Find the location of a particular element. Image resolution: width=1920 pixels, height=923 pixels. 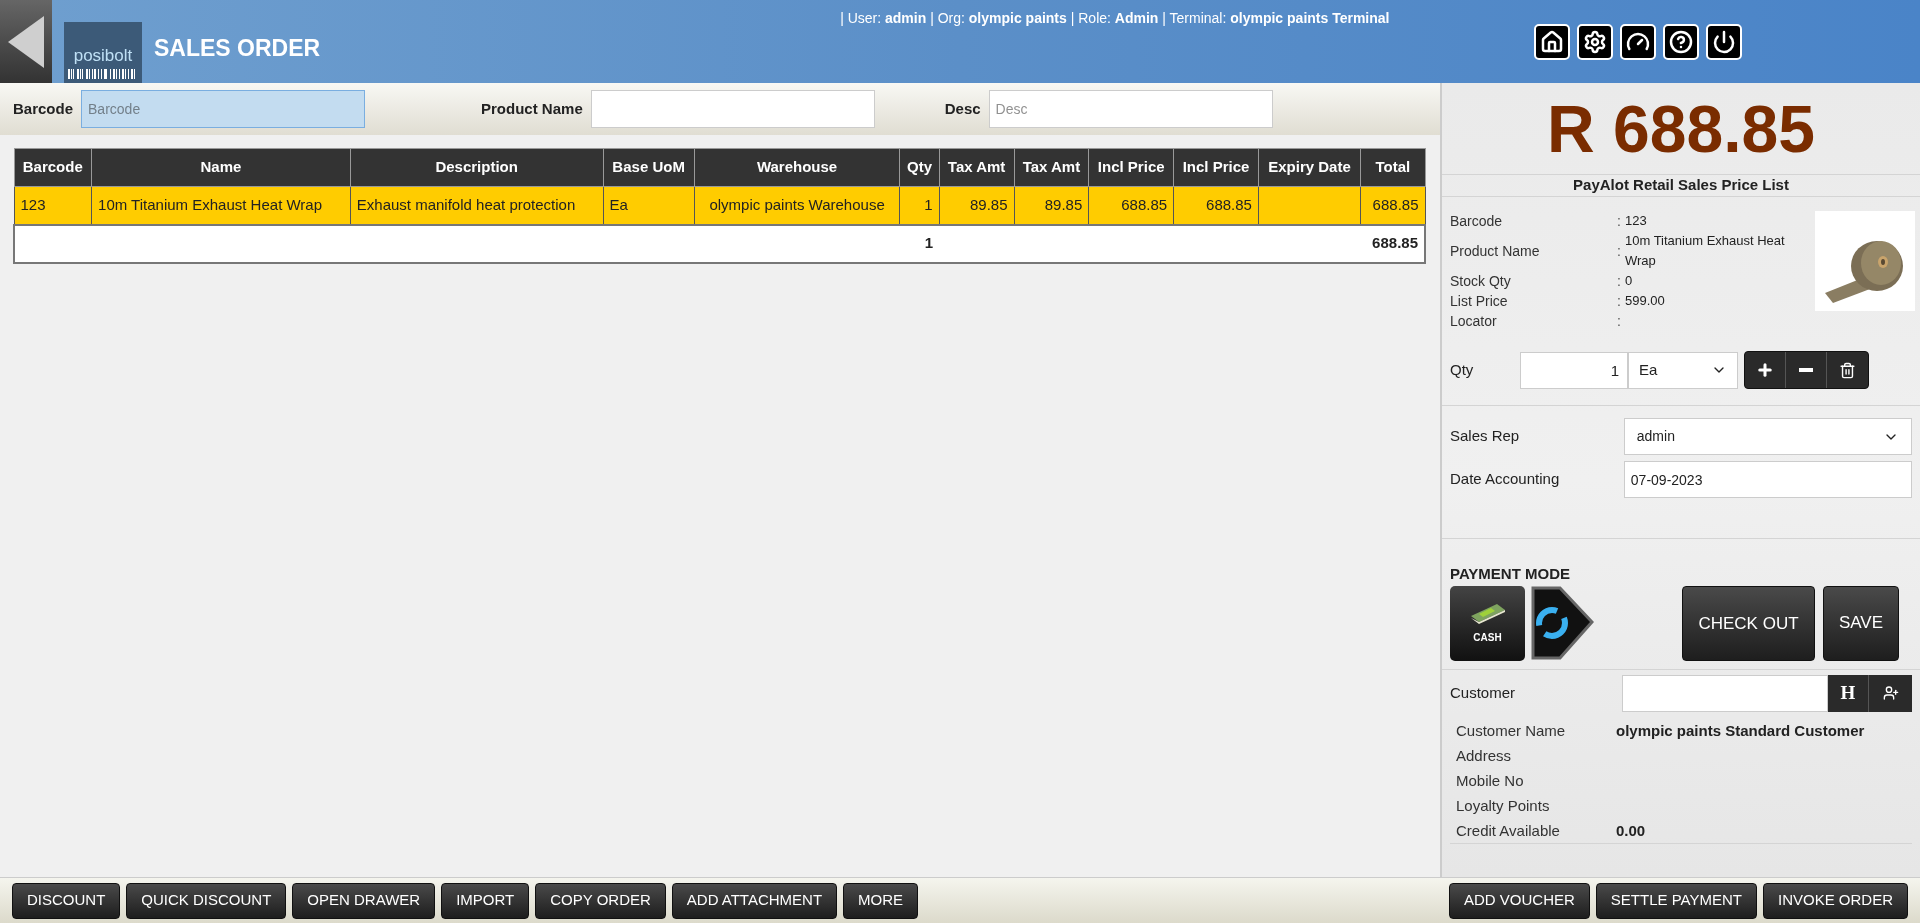

date-field: 07-09-2023 is located at coordinates (1767, 479).